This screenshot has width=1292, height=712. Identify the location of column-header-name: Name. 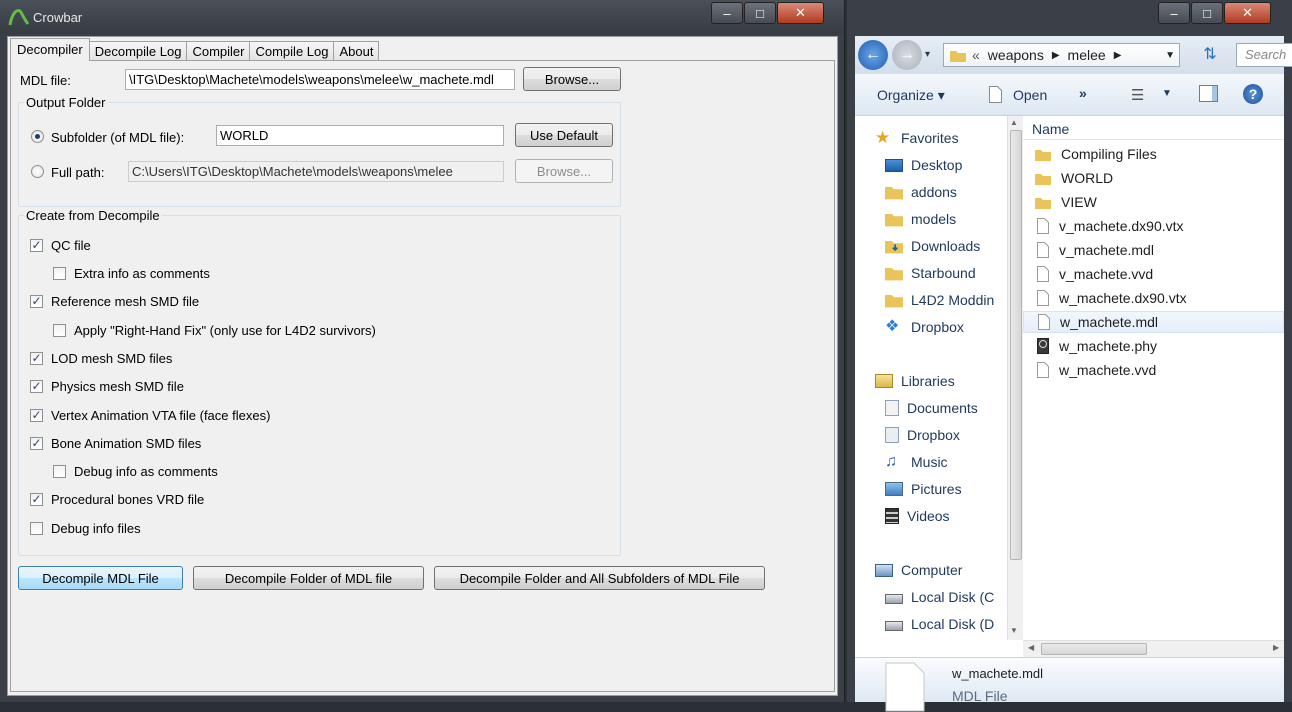
(1153, 128).